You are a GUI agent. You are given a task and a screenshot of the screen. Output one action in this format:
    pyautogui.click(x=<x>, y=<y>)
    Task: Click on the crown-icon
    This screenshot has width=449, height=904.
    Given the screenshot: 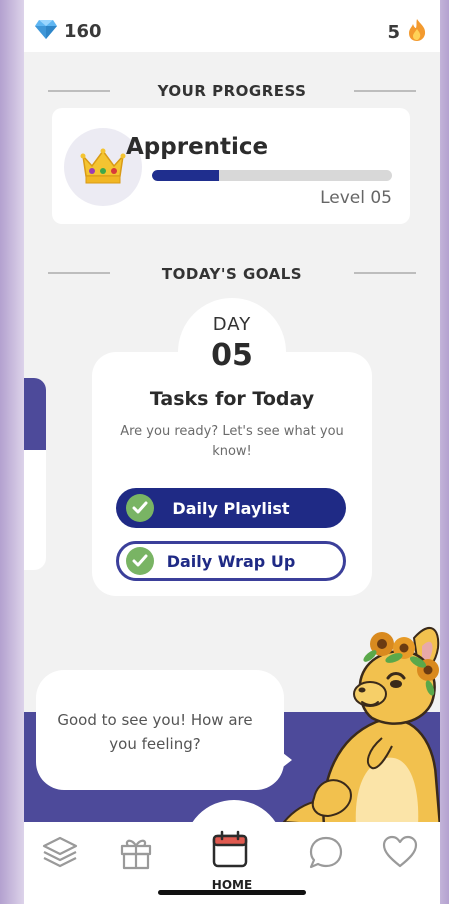 What is the action you would take?
    pyautogui.click(x=103, y=166)
    